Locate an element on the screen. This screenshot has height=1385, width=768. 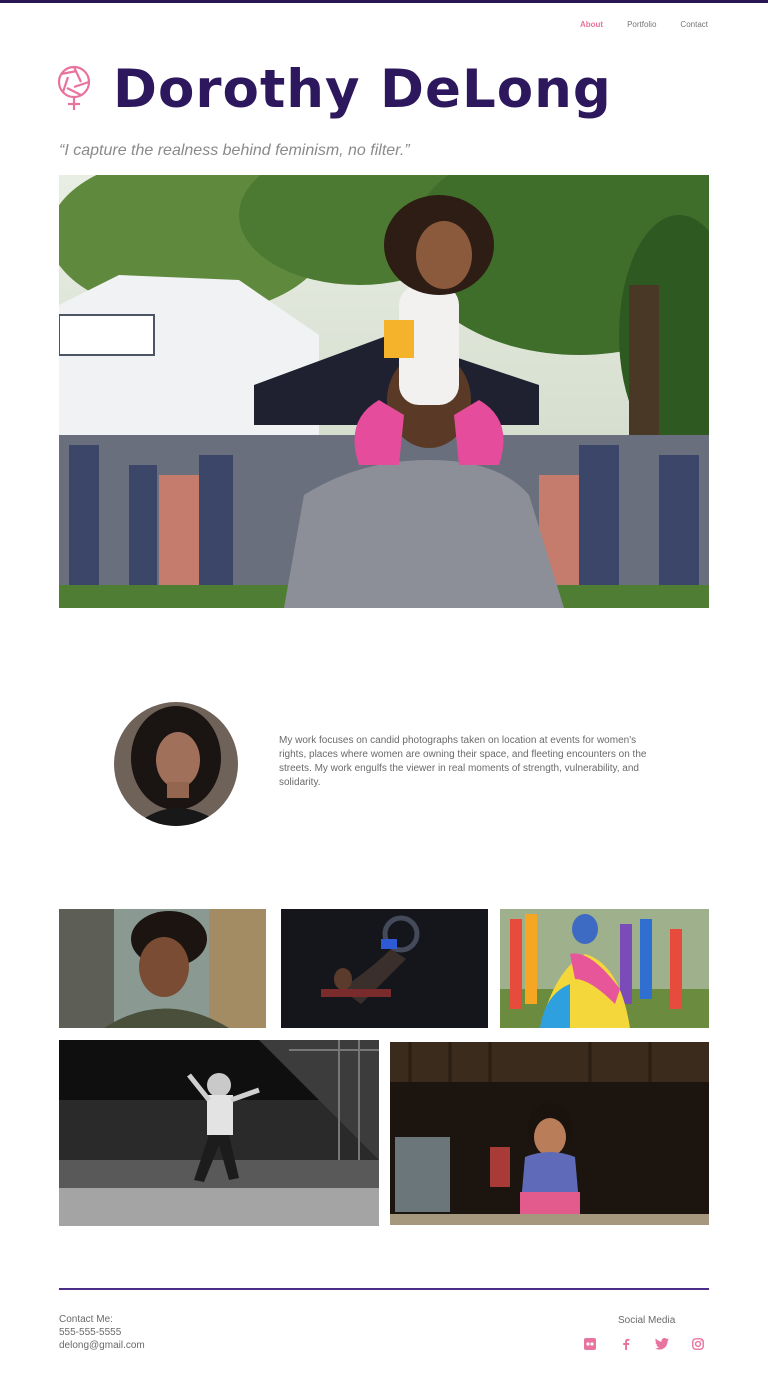
gallery-photo-pride-flag is located at coordinates (604, 968).